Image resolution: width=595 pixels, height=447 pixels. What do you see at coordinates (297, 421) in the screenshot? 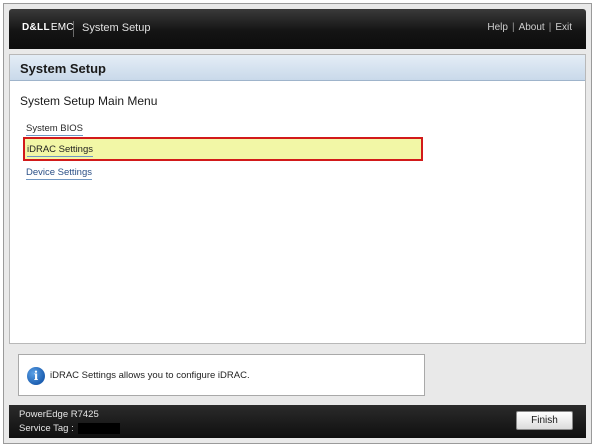
I see `bottom-status-bar: PowerEdge R7425 Service Tag : Finish` at bounding box center [297, 421].